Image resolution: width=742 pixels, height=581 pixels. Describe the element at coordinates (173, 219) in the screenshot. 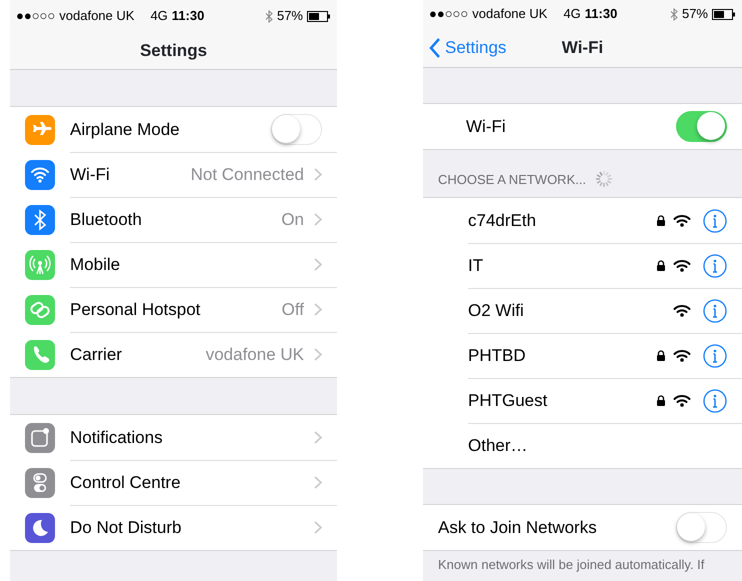

I see `settings-row: Bluetooth On` at that location.